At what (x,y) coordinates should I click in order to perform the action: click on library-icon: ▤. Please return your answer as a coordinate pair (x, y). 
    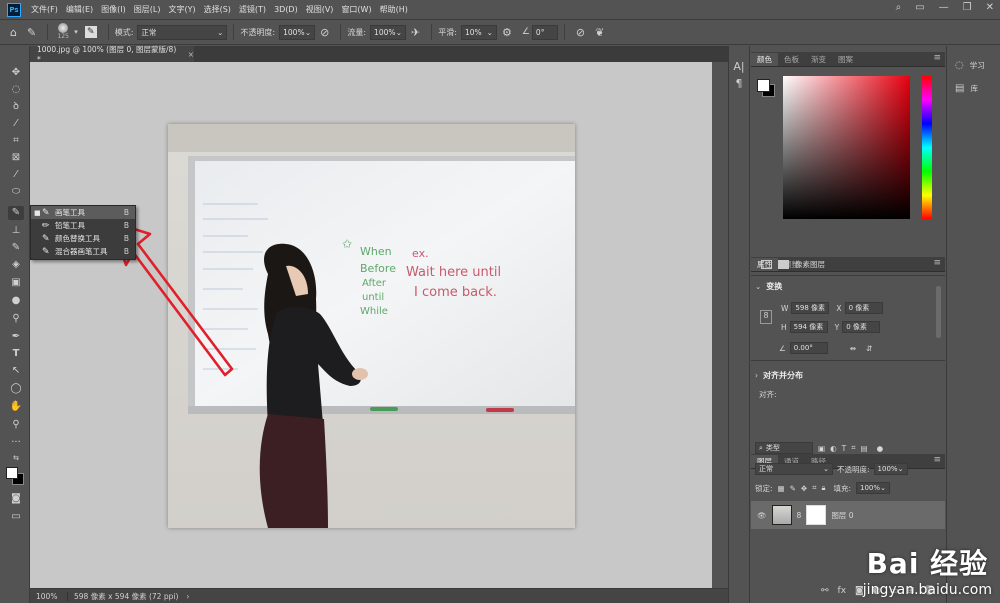
    Looking at the image, I should click on (960, 88).